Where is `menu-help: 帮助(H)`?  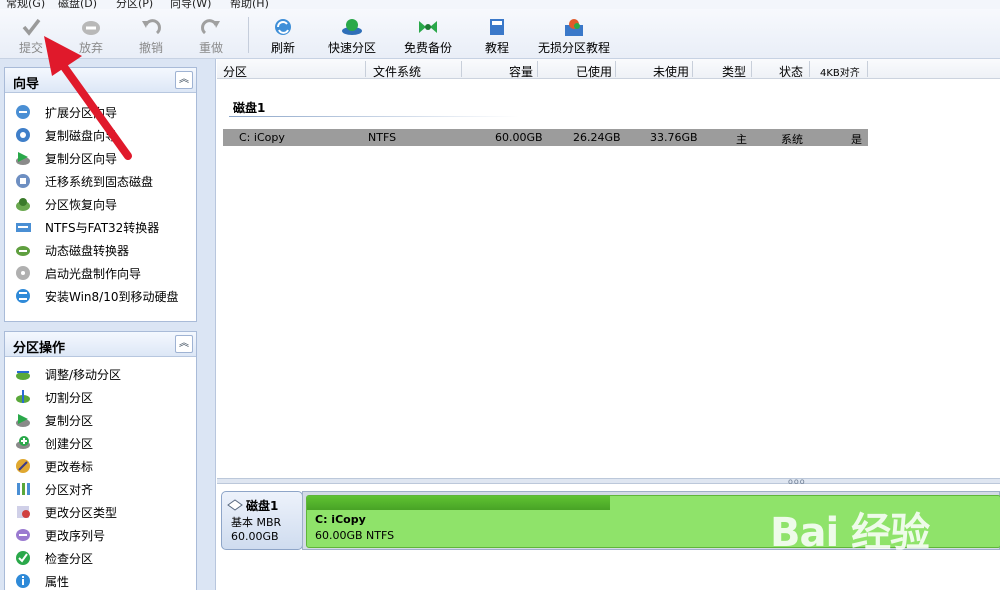
menu-help: 帮助(H) is located at coordinates (249, 4).